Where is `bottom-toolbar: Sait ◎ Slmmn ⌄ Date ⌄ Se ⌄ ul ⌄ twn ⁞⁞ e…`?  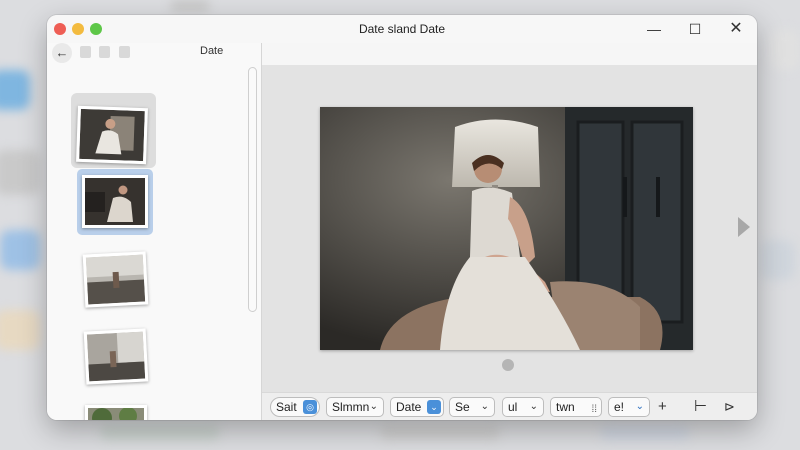 bottom-toolbar: Sait ◎ Slmmn ⌄ Date ⌄ Se ⌄ ul ⌄ twn ⁞⁞ e… is located at coordinates (509, 406).